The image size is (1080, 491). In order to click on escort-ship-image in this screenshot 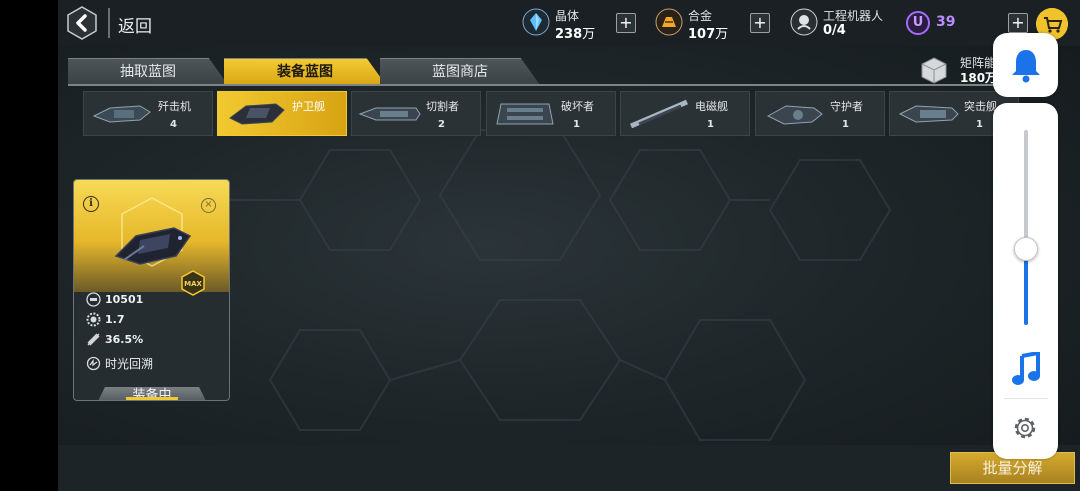, I will do `click(153, 246)`.